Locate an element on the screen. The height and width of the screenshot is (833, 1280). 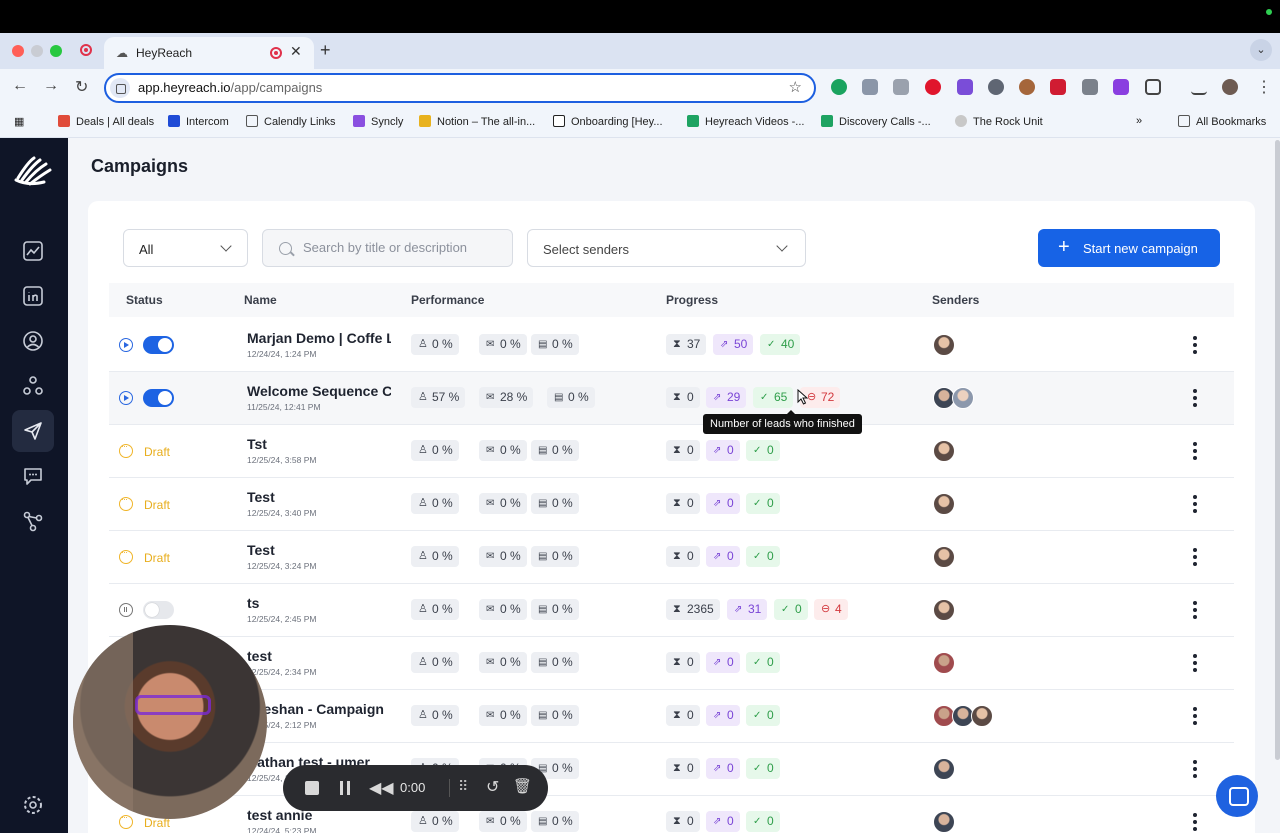
progress-failed-chip: 4 is located at coordinates (831, 609).